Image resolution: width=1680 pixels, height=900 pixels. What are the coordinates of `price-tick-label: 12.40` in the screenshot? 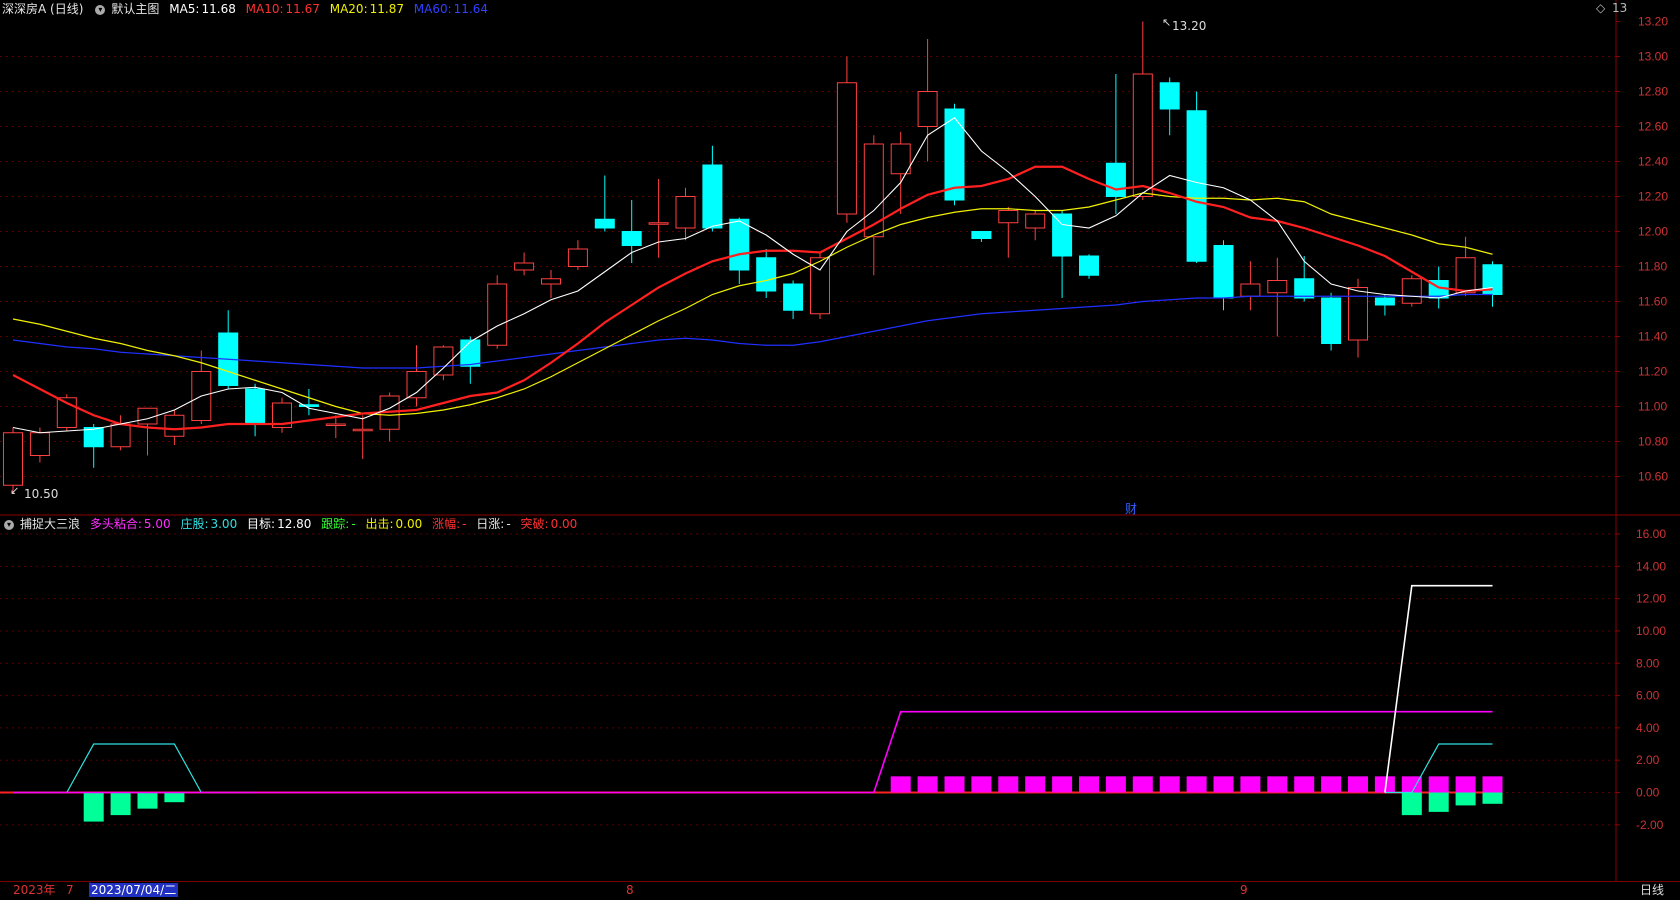 It's located at (1653, 162).